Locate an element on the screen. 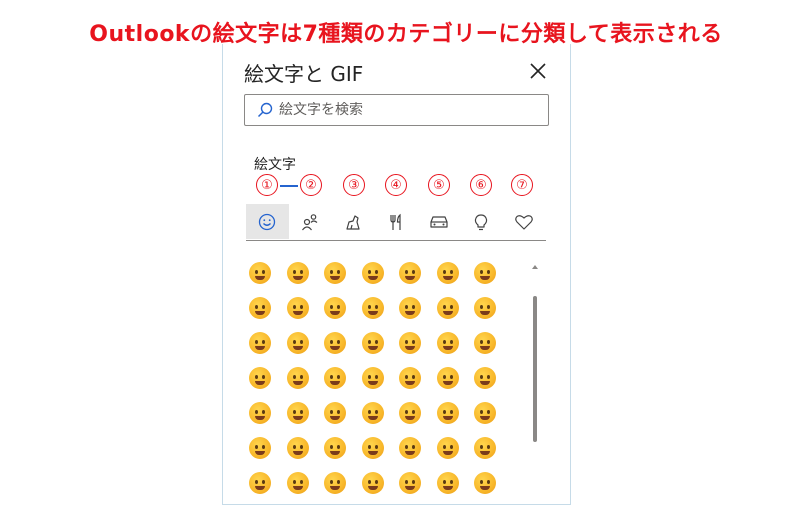 The image size is (812, 517). annotation-5: ⑤ is located at coordinates (439, 185).